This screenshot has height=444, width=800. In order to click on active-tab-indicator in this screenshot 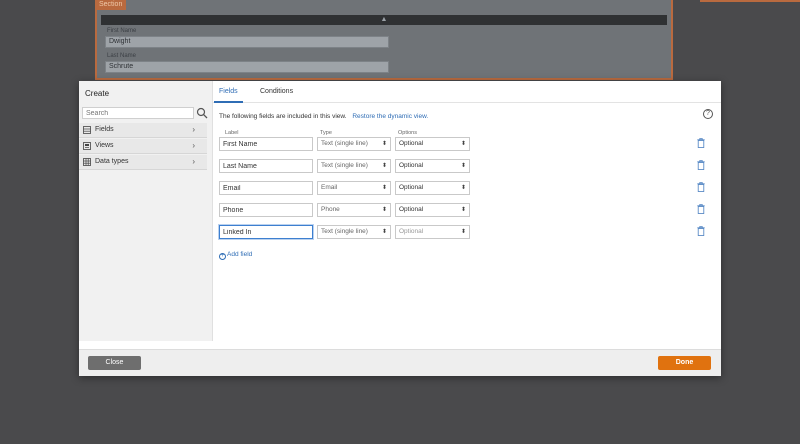, I will do `click(228, 102)`.